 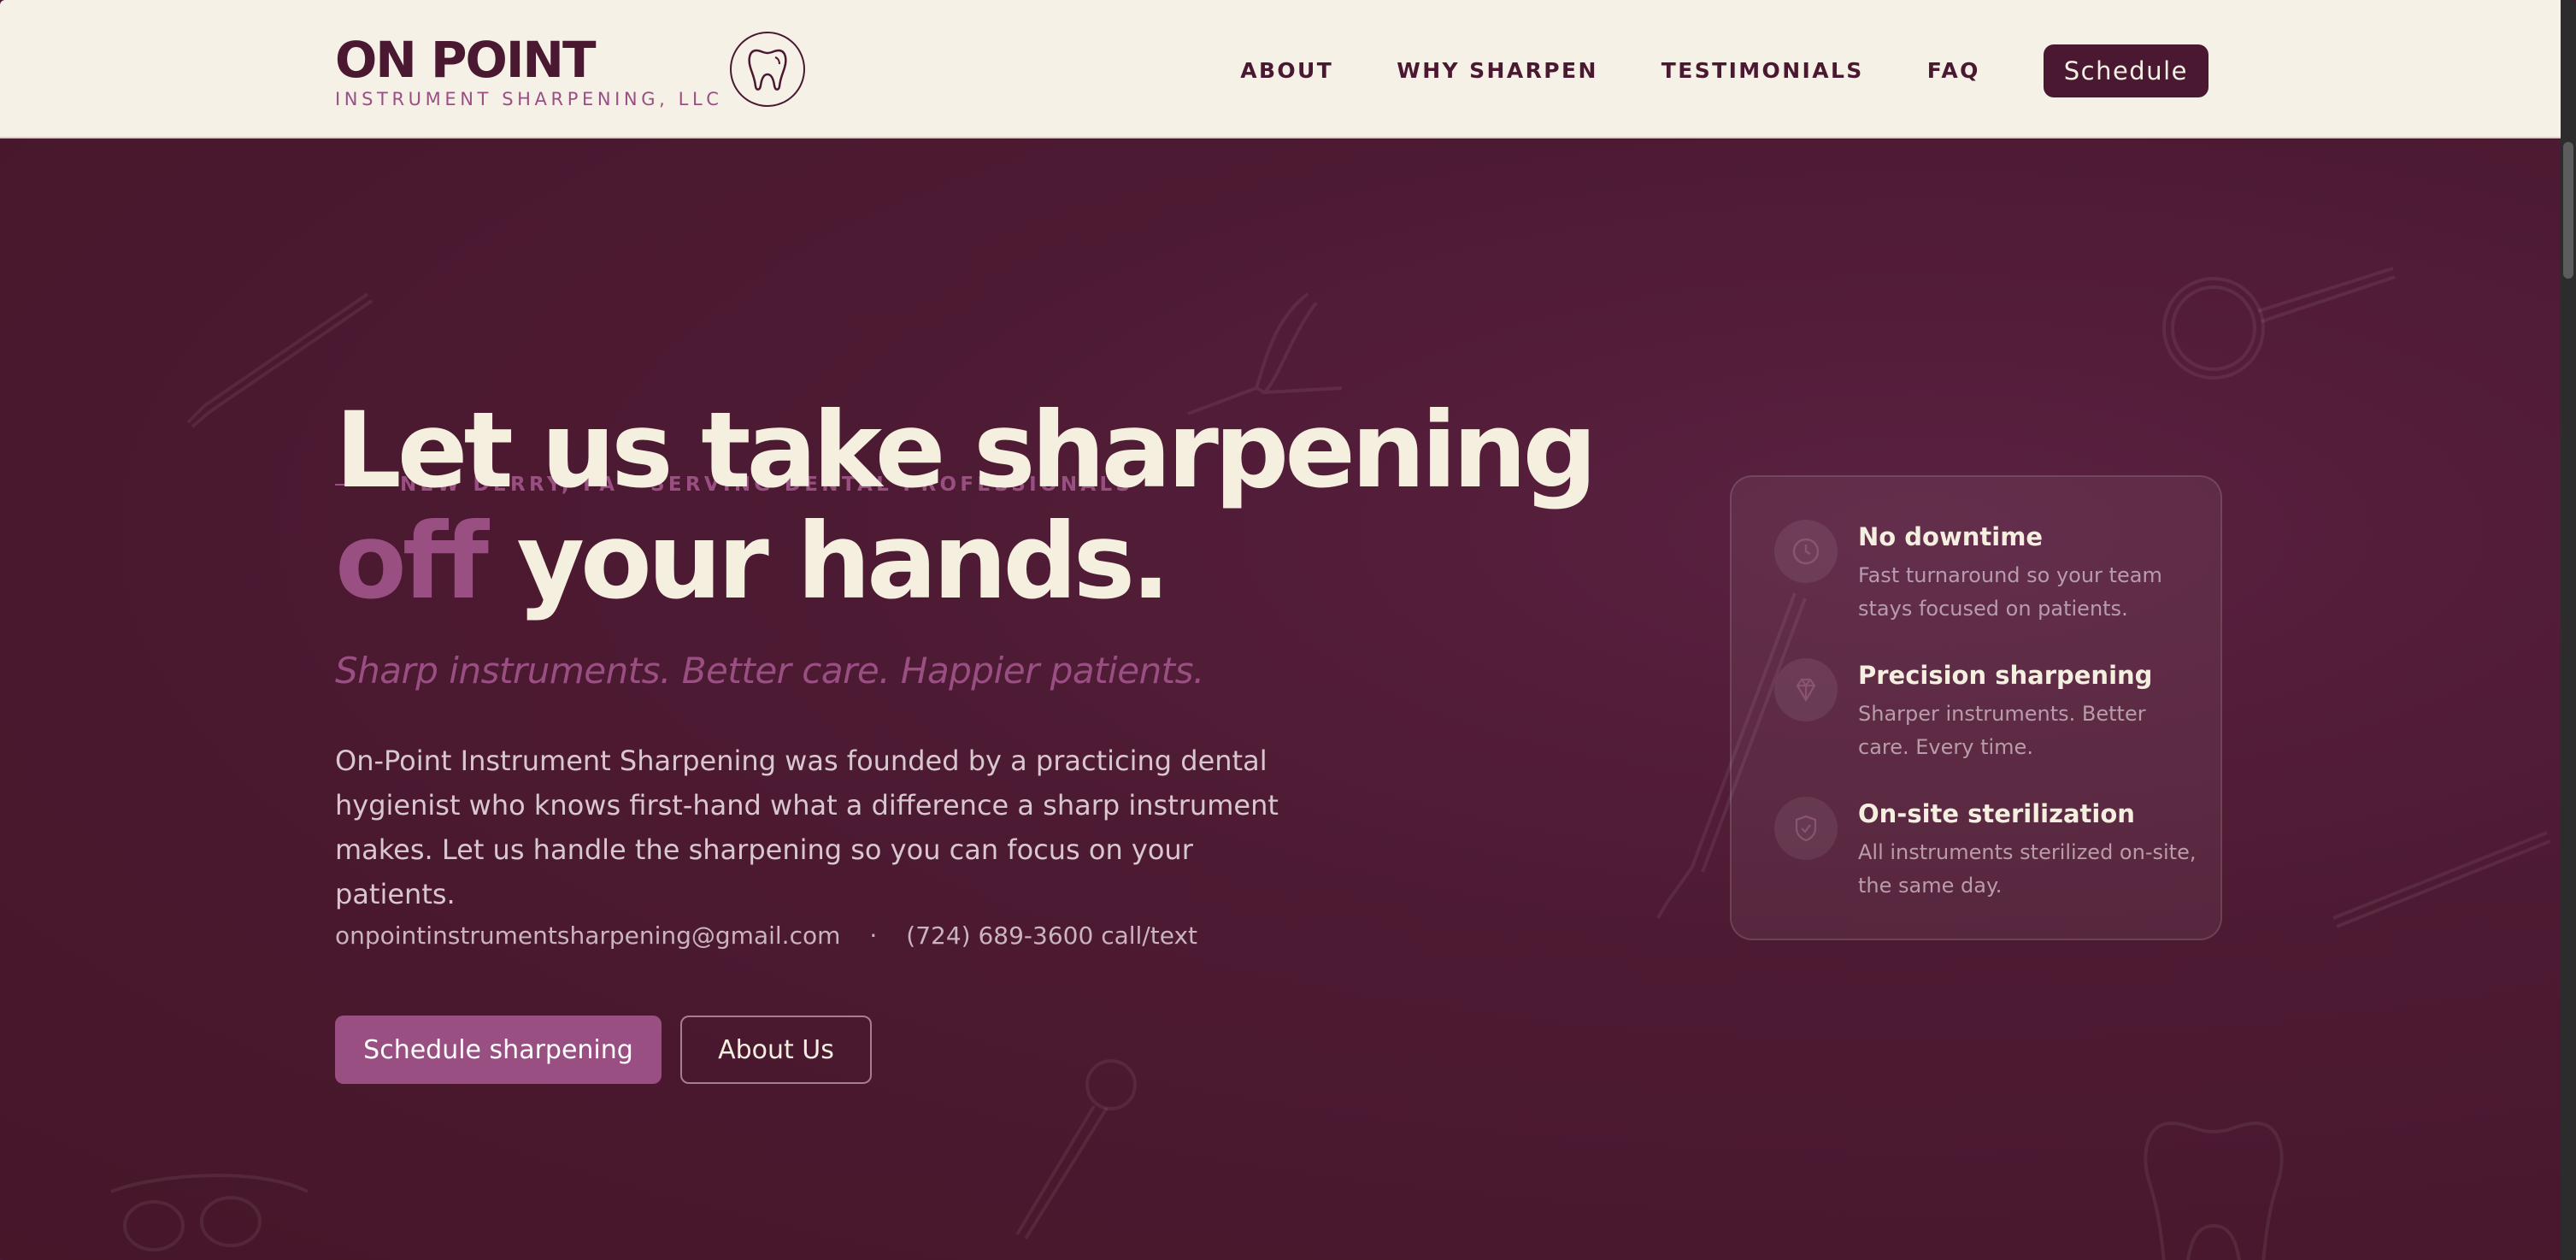 What do you see at coordinates (498, 1050) in the screenshot?
I see `schedule-sharpening-button: Schedule sharpening` at bounding box center [498, 1050].